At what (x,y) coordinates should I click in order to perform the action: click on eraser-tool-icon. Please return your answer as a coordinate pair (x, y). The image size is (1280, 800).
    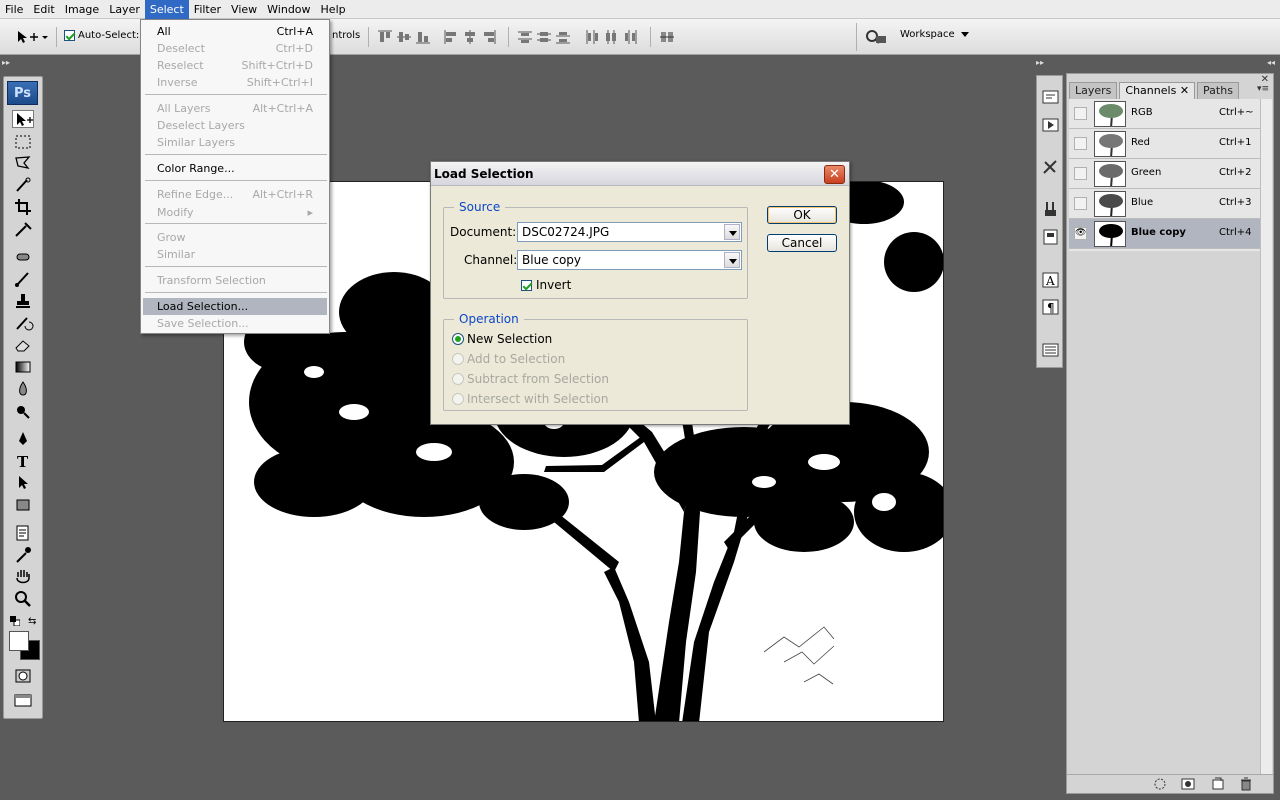
    Looking at the image, I should click on (23, 345).